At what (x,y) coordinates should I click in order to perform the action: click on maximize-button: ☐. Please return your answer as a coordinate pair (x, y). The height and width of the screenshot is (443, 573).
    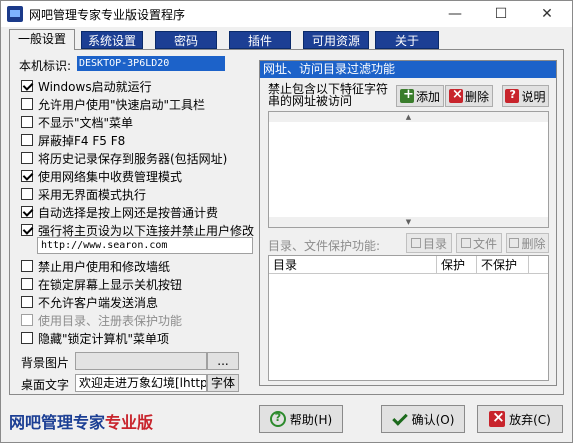
    Looking at the image, I should click on (501, 14).